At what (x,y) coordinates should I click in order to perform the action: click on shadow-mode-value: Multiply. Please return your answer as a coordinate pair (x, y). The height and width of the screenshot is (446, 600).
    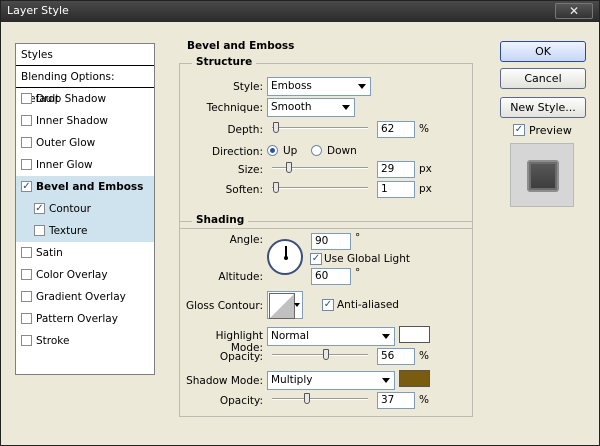
    Looking at the image, I should click on (292, 380).